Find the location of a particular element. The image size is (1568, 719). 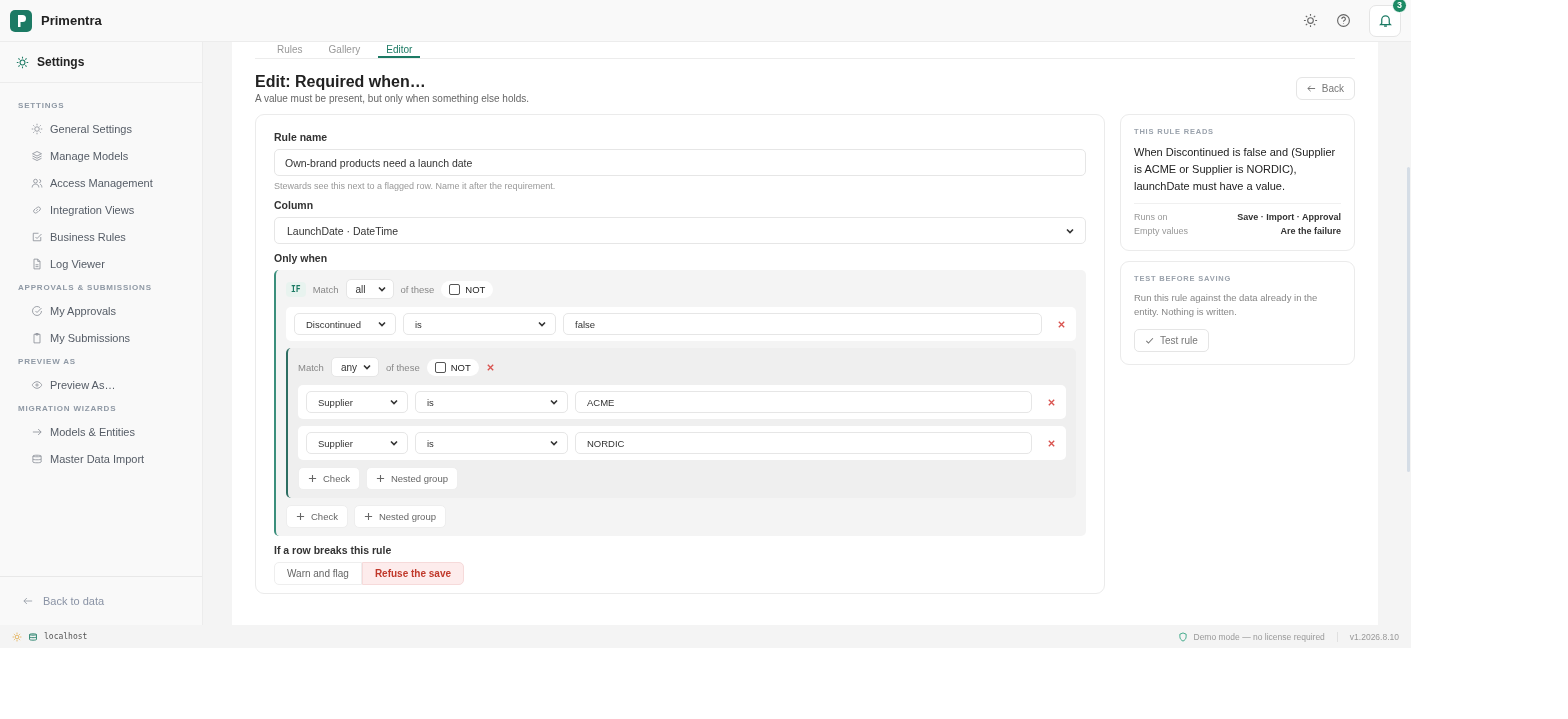

sidebar-item: Business Rules is located at coordinates (110, 236).